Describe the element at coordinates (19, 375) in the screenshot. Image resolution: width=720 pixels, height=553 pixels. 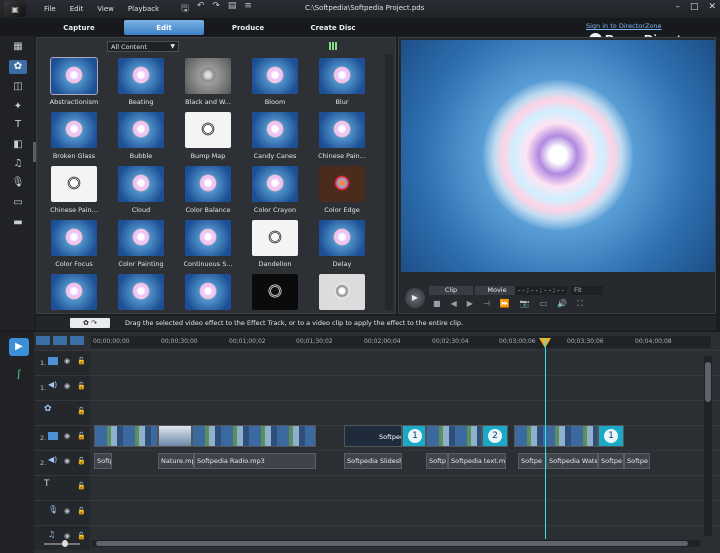
I see `magic-tool-icon: ʃ` at that location.